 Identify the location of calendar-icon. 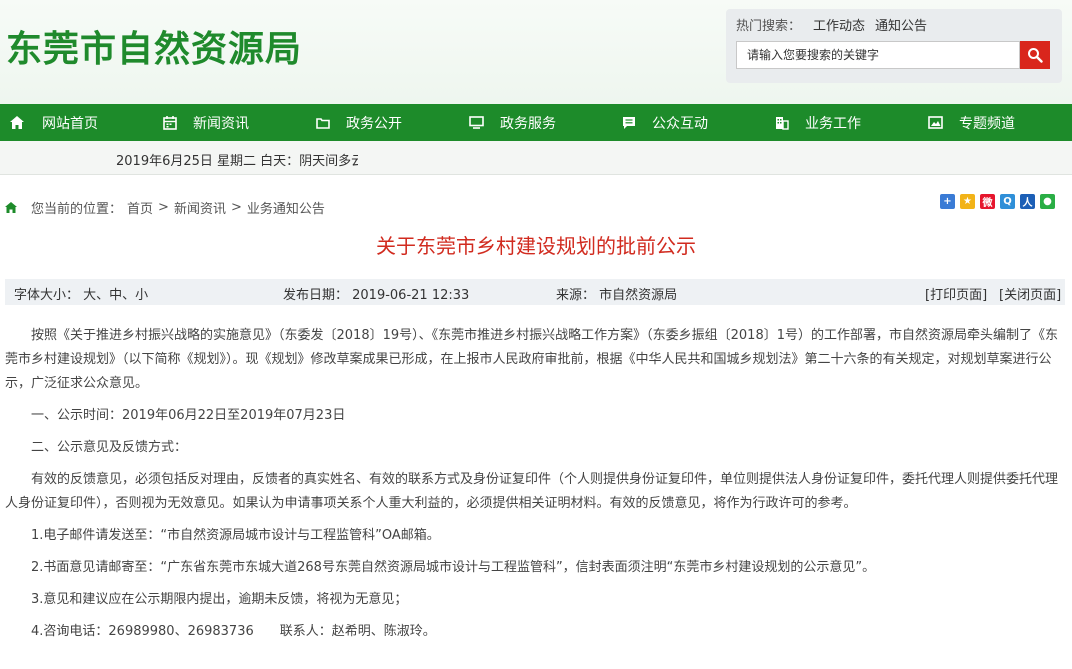
(170, 122).